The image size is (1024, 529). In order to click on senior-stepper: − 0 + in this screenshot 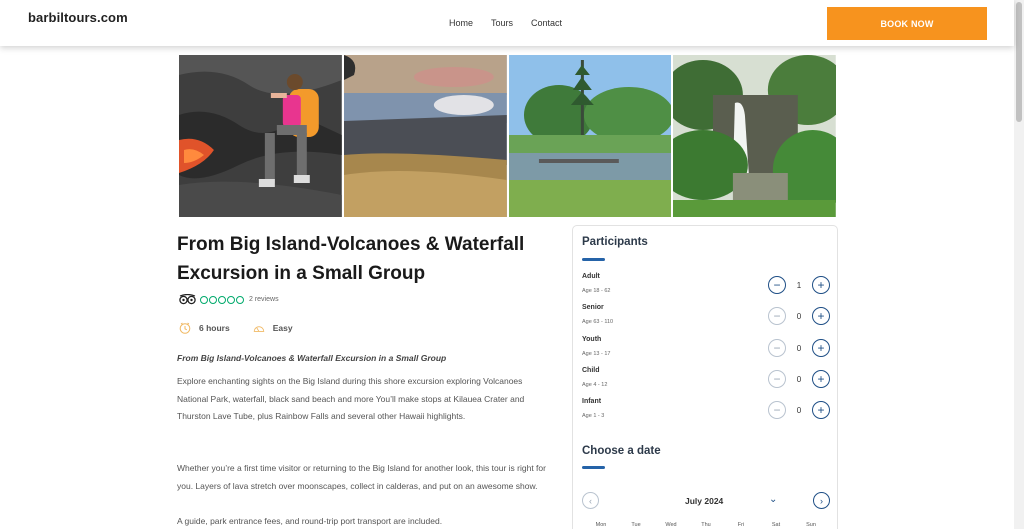, I will do `click(799, 316)`.